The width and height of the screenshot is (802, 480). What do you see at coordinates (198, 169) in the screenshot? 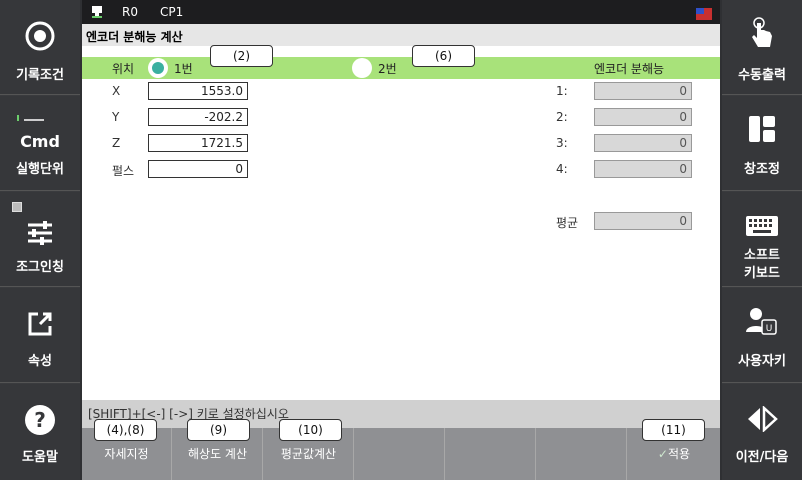
I see `pulse-field: 0` at bounding box center [198, 169].